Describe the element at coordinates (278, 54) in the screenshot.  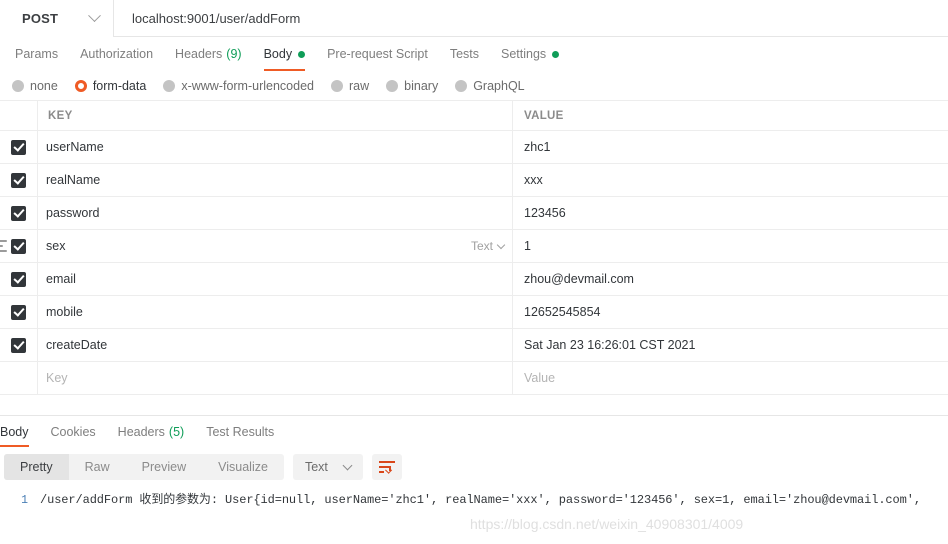
I see `tab-label: Body` at that location.